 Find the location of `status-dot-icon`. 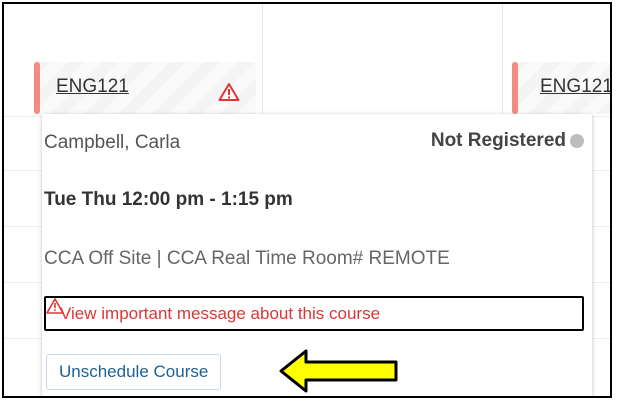

status-dot-icon is located at coordinates (577, 141).